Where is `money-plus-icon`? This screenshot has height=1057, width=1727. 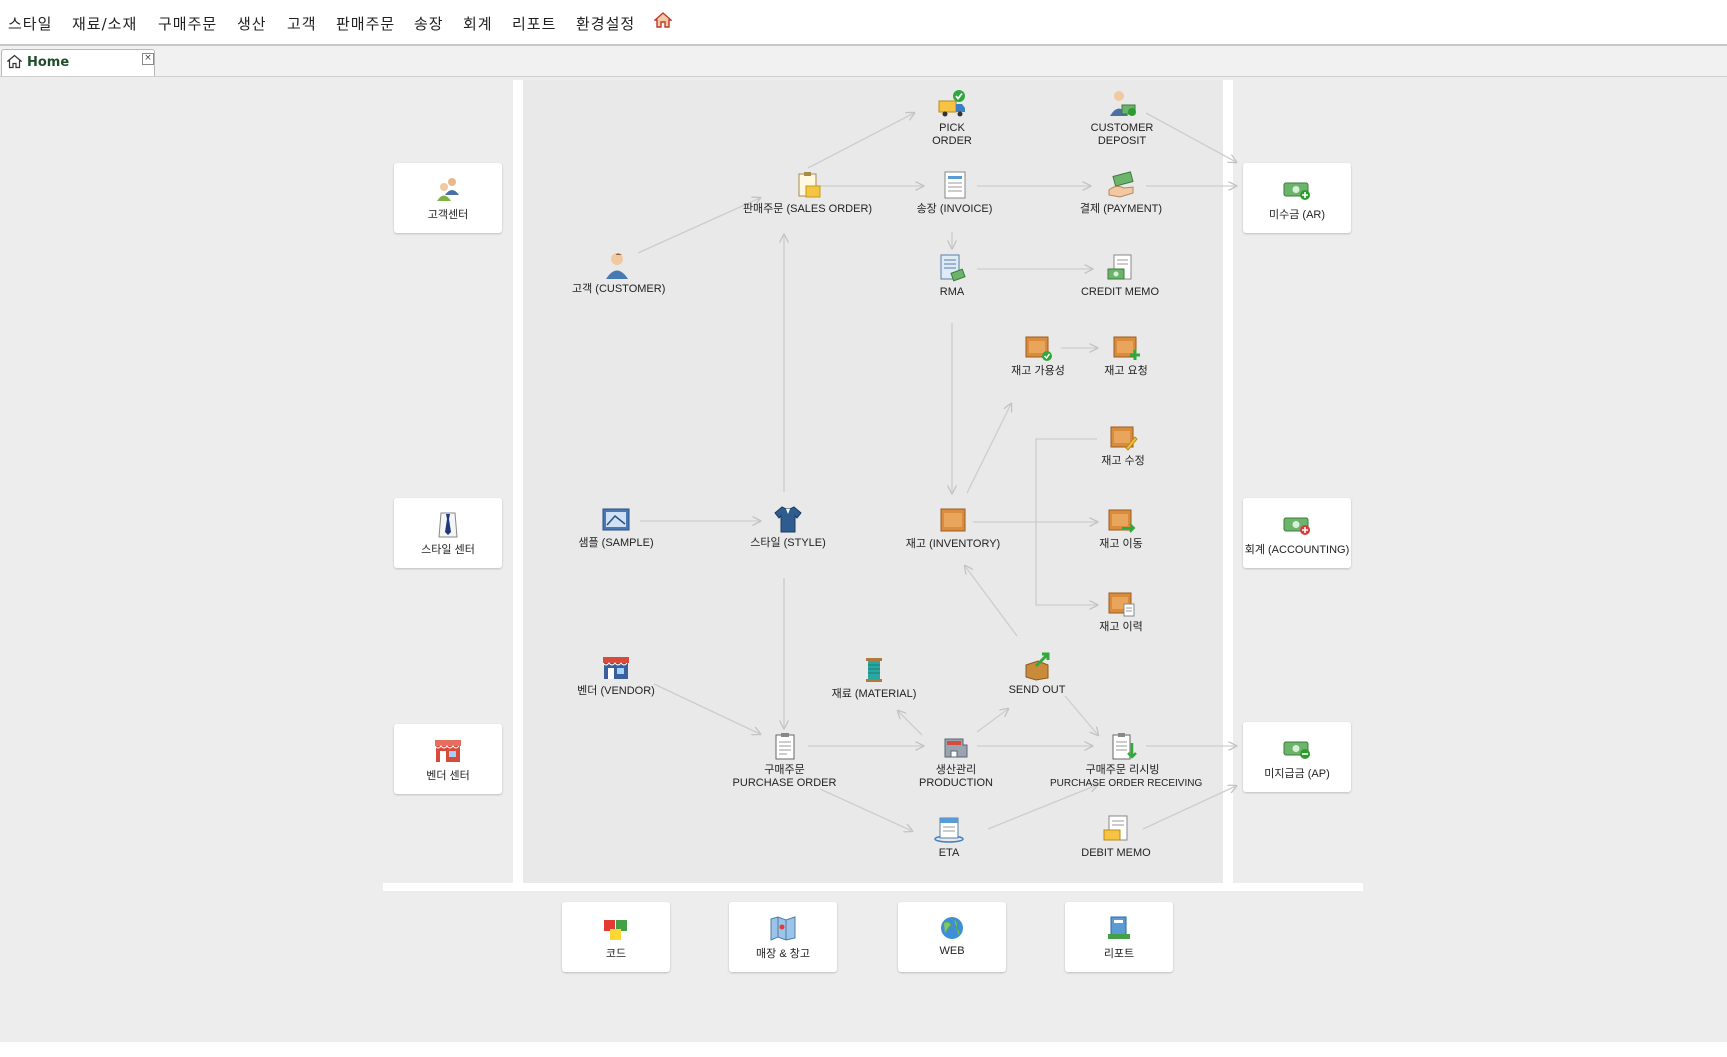 money-plus-icon is located at coordinates (1296, 191).